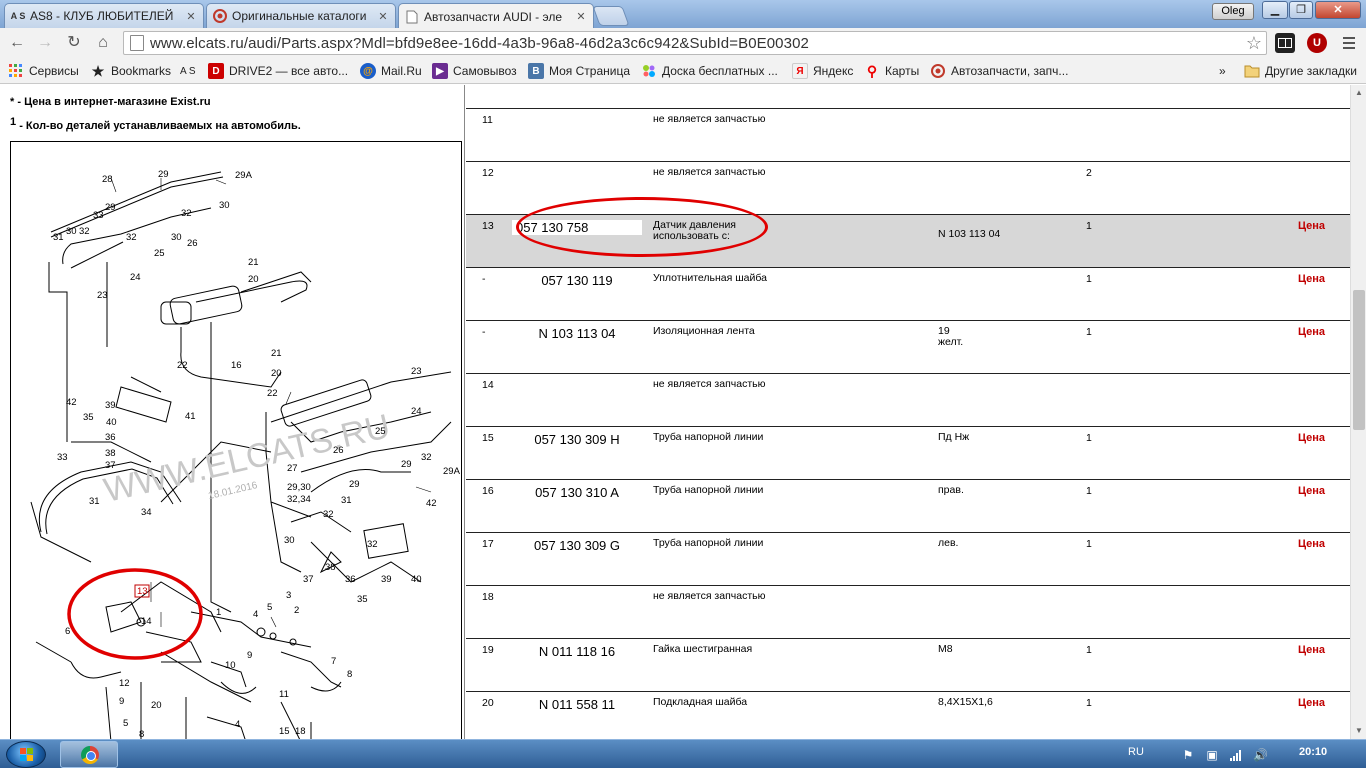  Describe the element at coordinates (1358, 731) in the screenshot. I see `scroll-down-arrow-icon: ▼` at that location.